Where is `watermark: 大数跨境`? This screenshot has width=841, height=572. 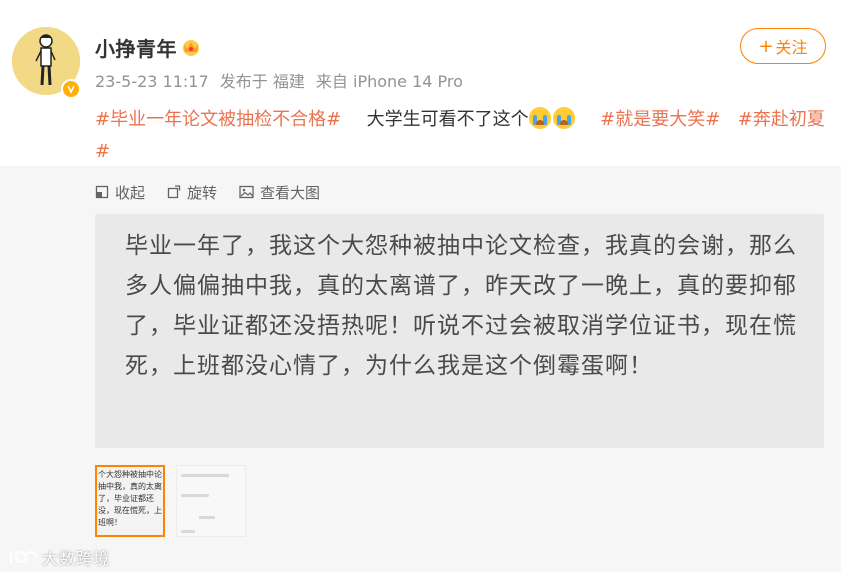
watermark: 大数跨境 is located at coordinates (59, 557).